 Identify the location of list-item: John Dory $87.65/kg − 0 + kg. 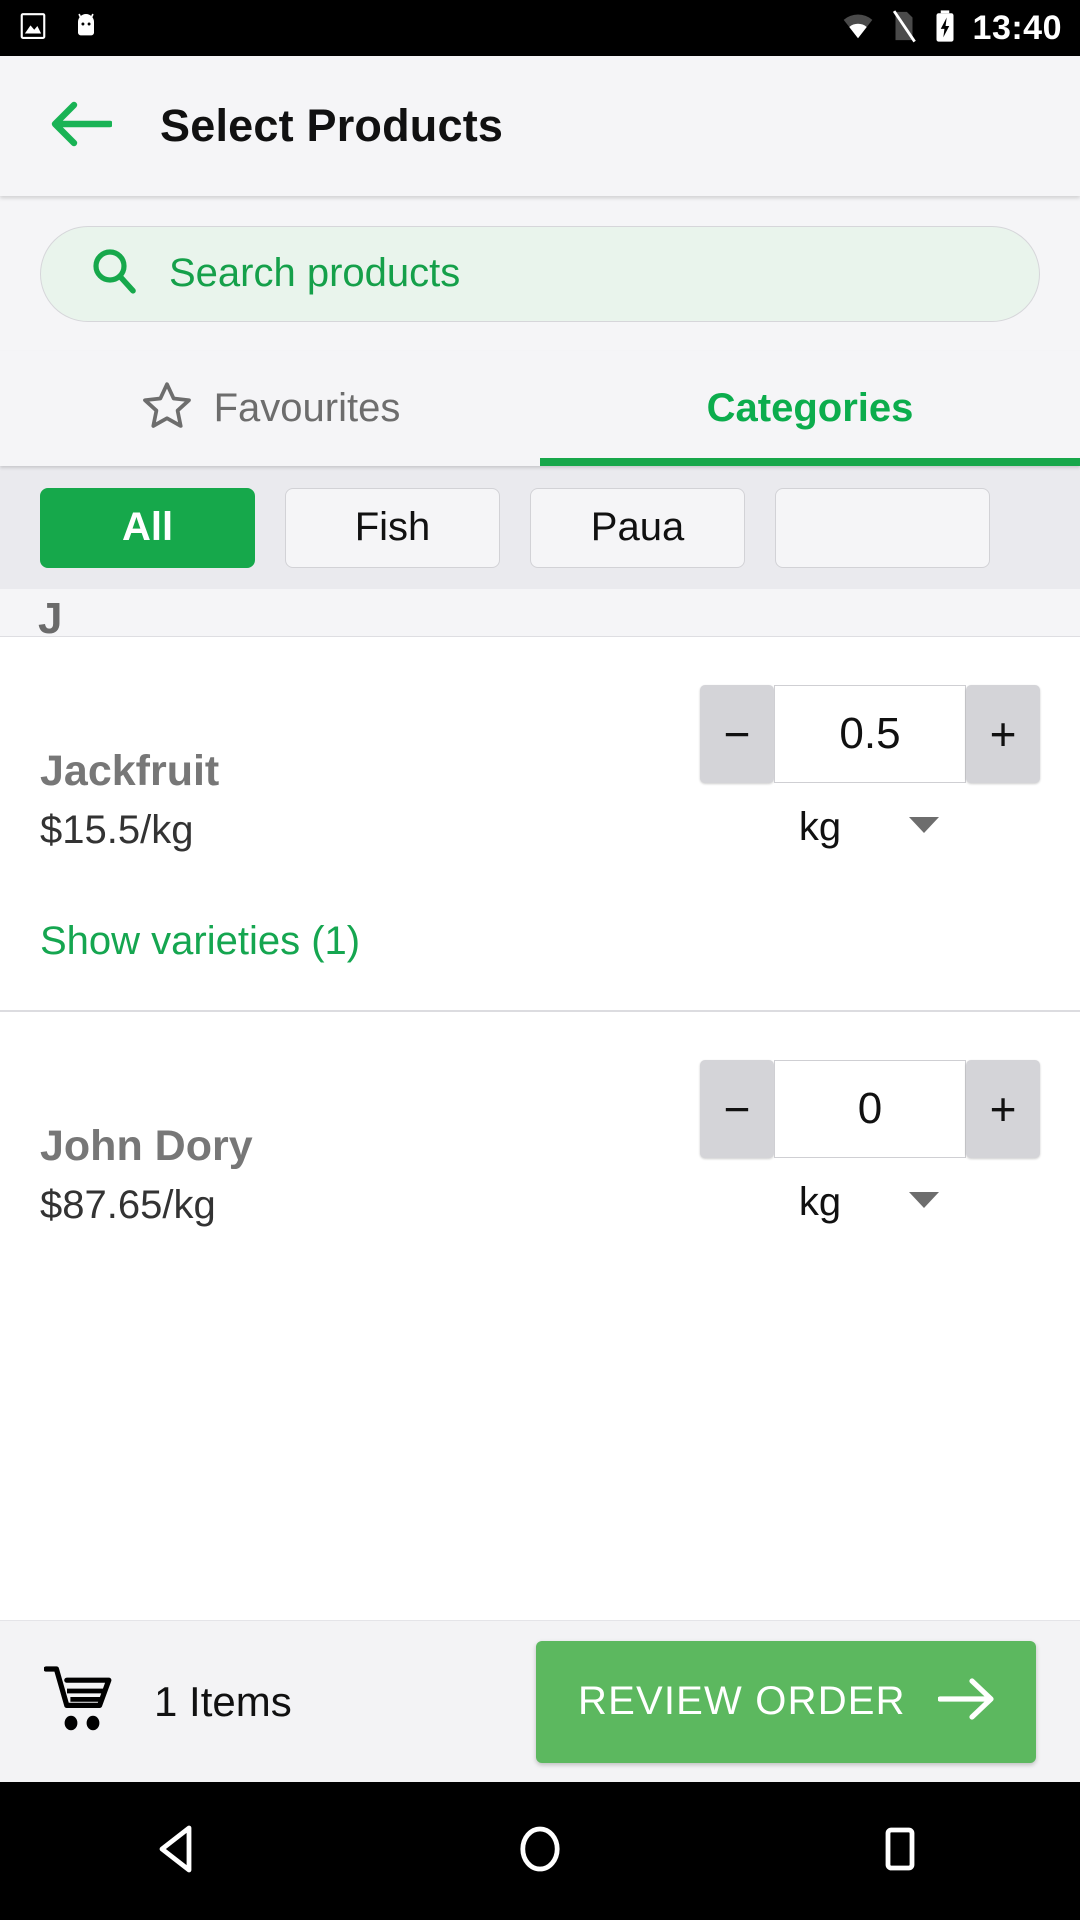
(540, 1120).